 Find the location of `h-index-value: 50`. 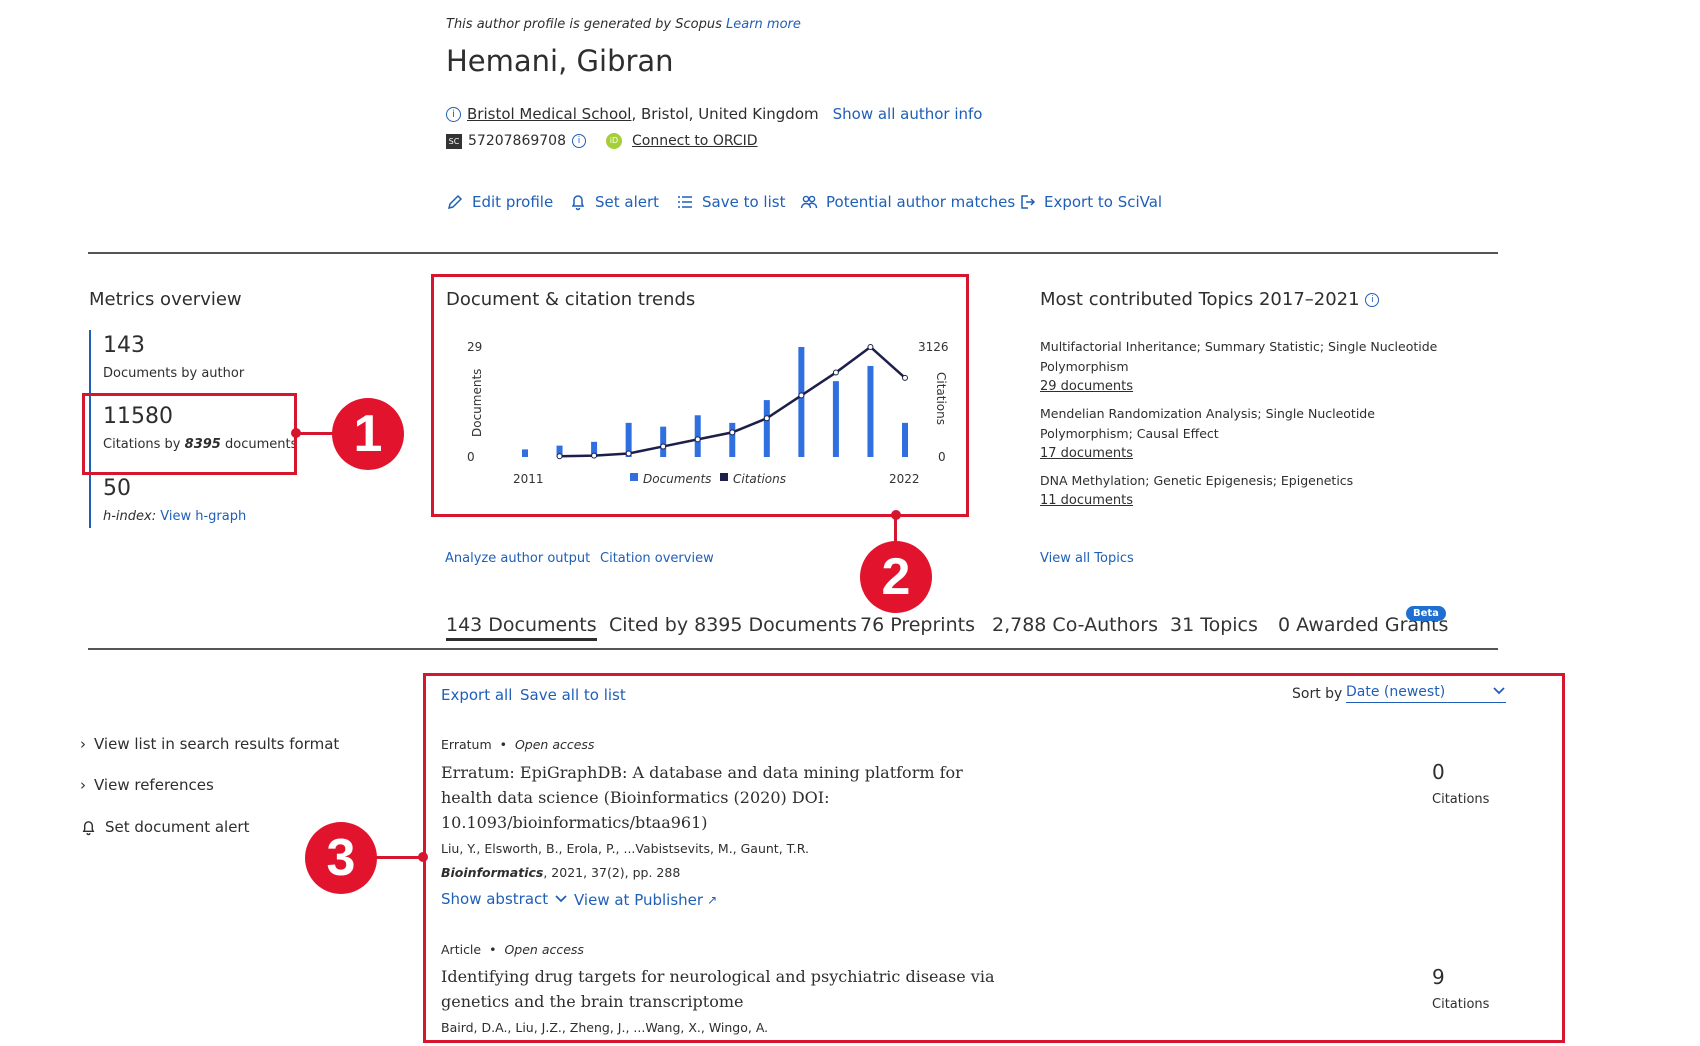

h-index-value: 50 is located at coordinates (117, 488).